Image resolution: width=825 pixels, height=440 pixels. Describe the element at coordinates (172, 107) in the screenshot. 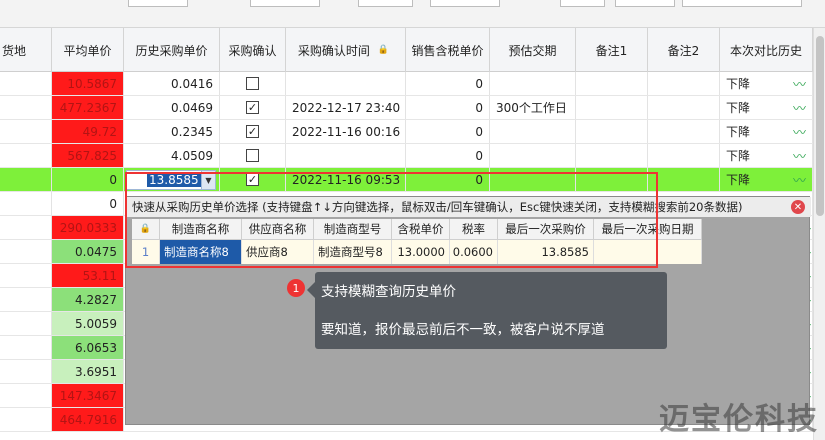

I see `cell-history-price: 0.0469` at that location.